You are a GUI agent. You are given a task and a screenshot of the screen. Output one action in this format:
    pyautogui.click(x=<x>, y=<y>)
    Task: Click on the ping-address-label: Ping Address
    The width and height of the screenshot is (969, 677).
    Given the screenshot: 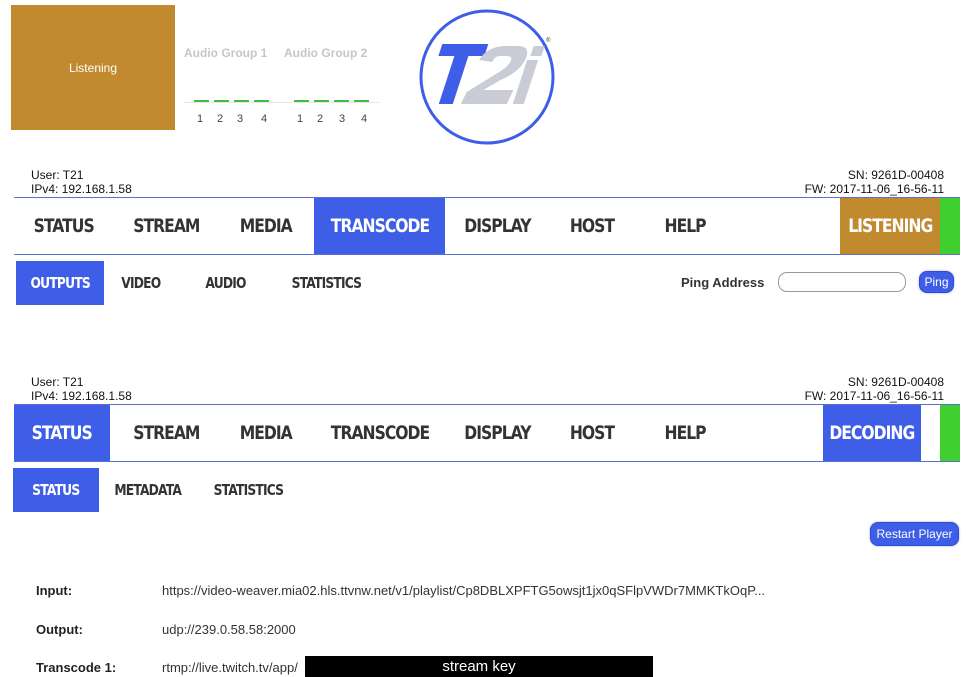 What is the action you would take?
    pyautogui.click(x=723, y=282)
    